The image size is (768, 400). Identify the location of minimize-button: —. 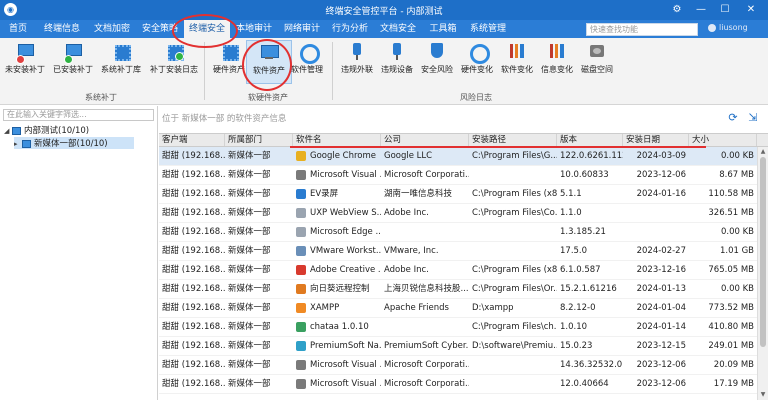
(701, 10).